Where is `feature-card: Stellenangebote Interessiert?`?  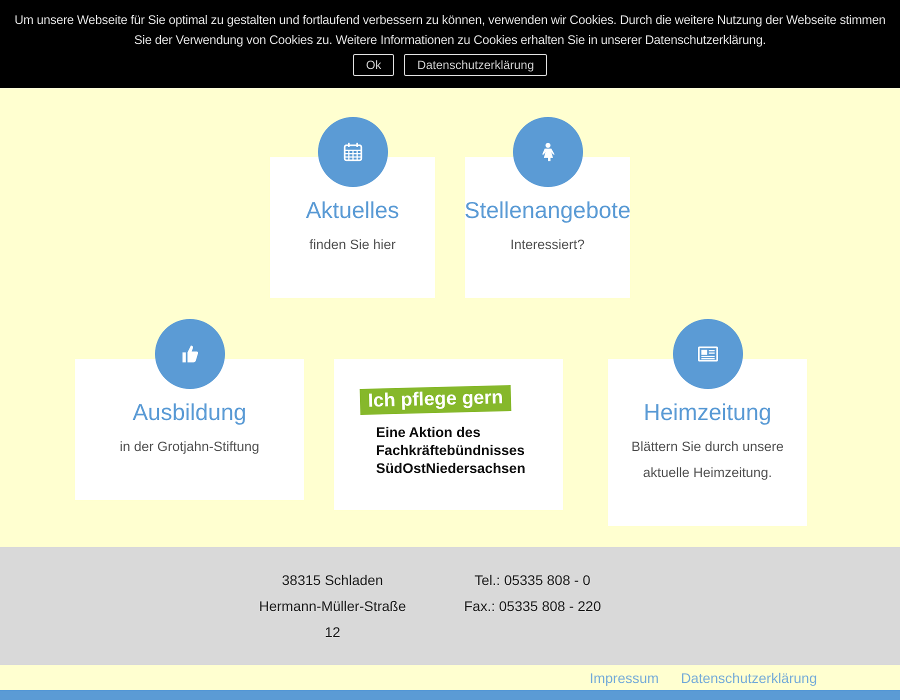
feature-card: Stellenangebote Interessiert? is located at coordinates (547, 227).